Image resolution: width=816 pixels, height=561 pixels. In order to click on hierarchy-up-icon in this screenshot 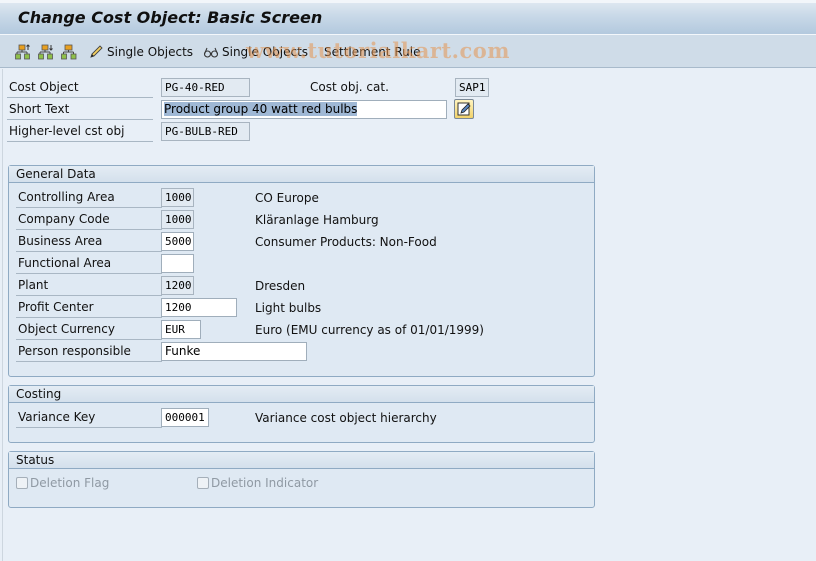, I will do `click(22, 52)`.